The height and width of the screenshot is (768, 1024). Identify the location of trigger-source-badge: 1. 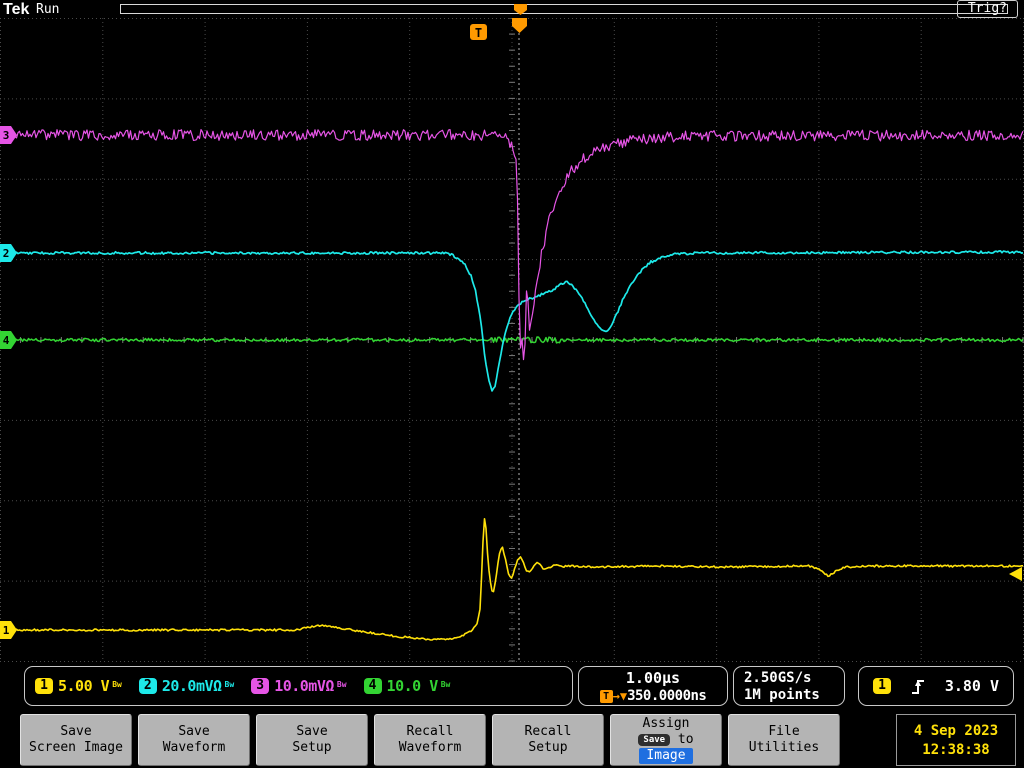
(882, 686).